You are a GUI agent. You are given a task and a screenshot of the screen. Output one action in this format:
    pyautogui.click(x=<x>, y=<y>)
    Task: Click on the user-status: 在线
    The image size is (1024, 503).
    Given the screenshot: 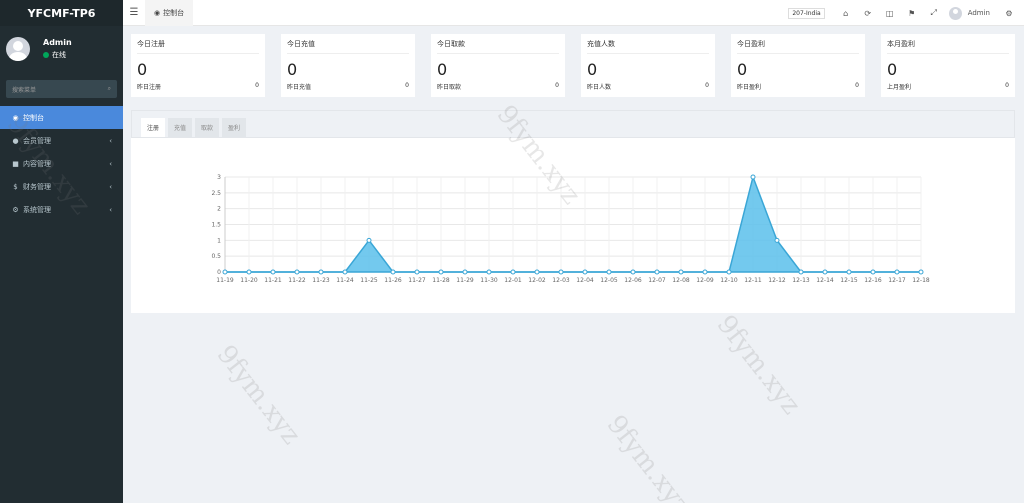 What is the action you would take?
    pyautogui.click(x=57, y=55)
    